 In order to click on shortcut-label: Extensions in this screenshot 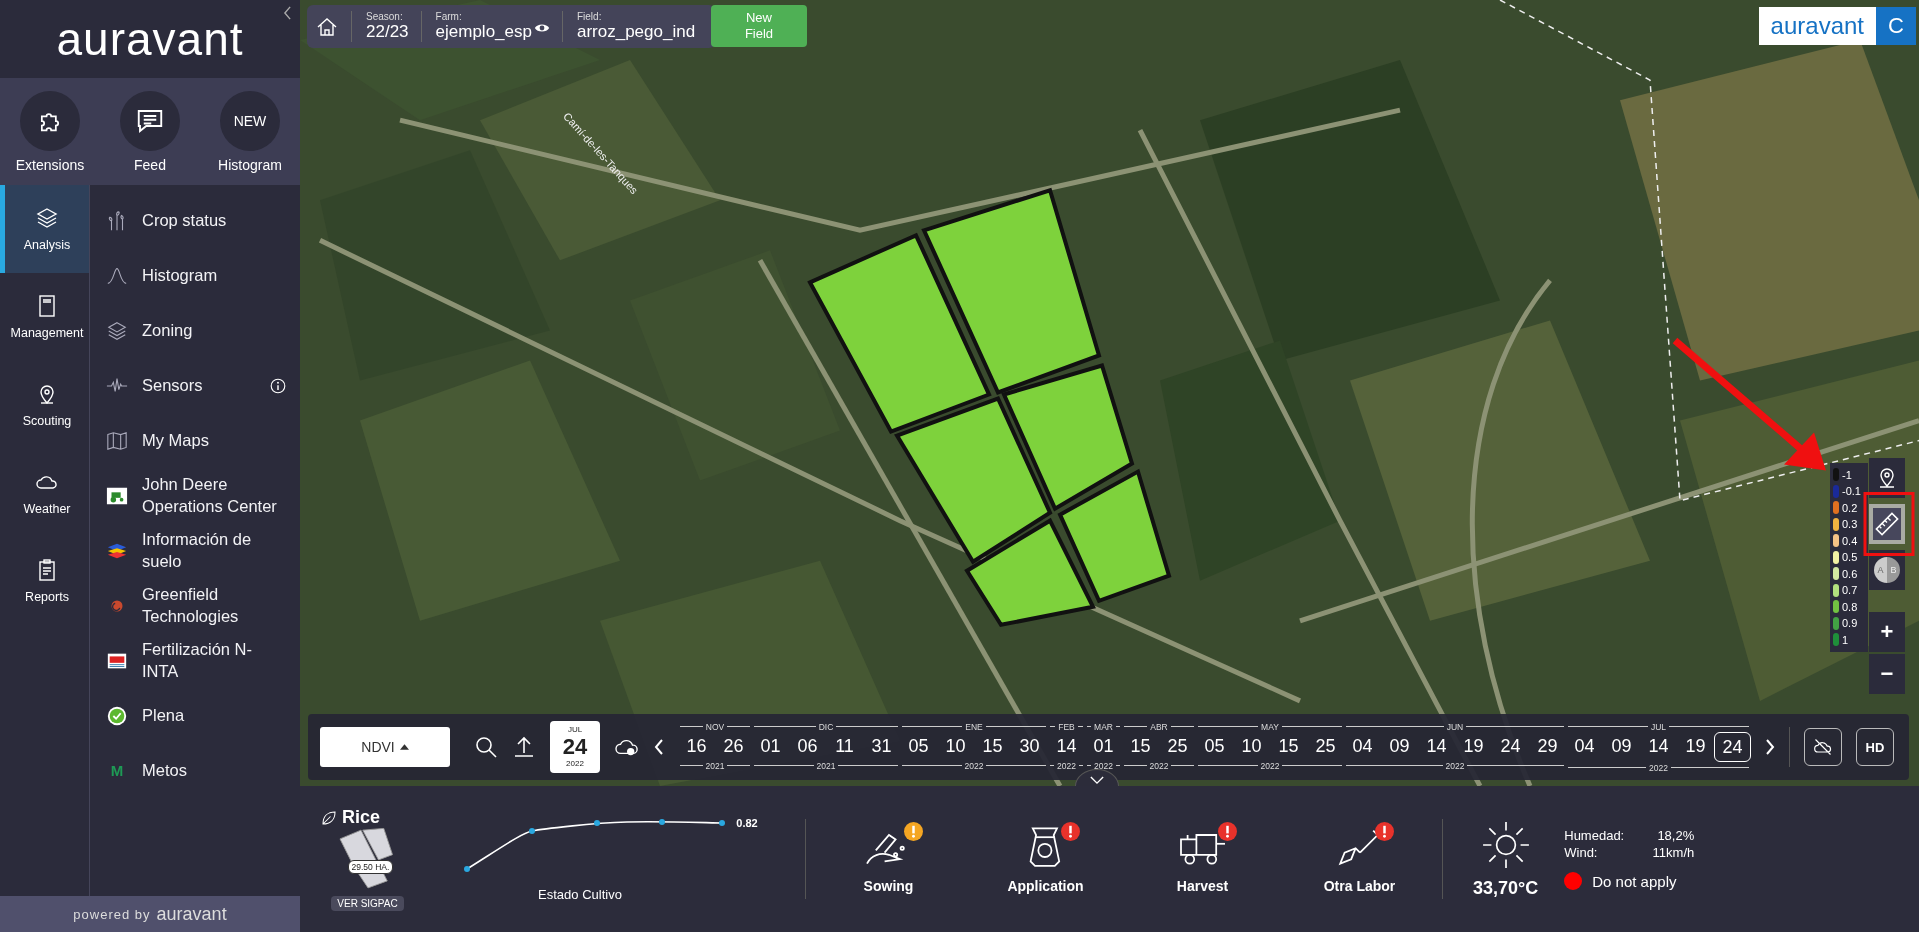, I will do `click(50, 164)`.